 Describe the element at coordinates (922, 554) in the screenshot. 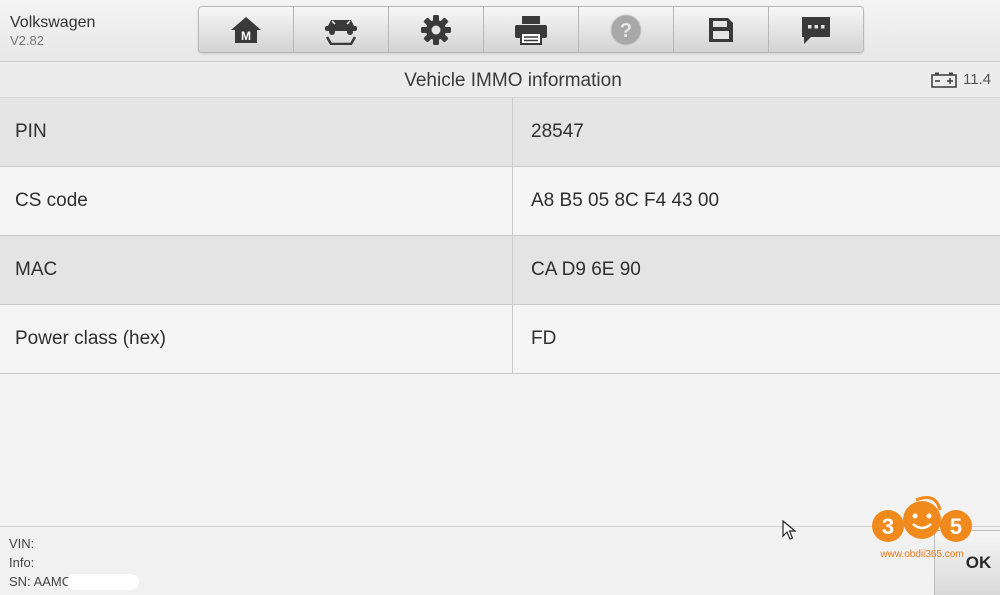

I see `watermark-url: www.obdii365.com` at that location.